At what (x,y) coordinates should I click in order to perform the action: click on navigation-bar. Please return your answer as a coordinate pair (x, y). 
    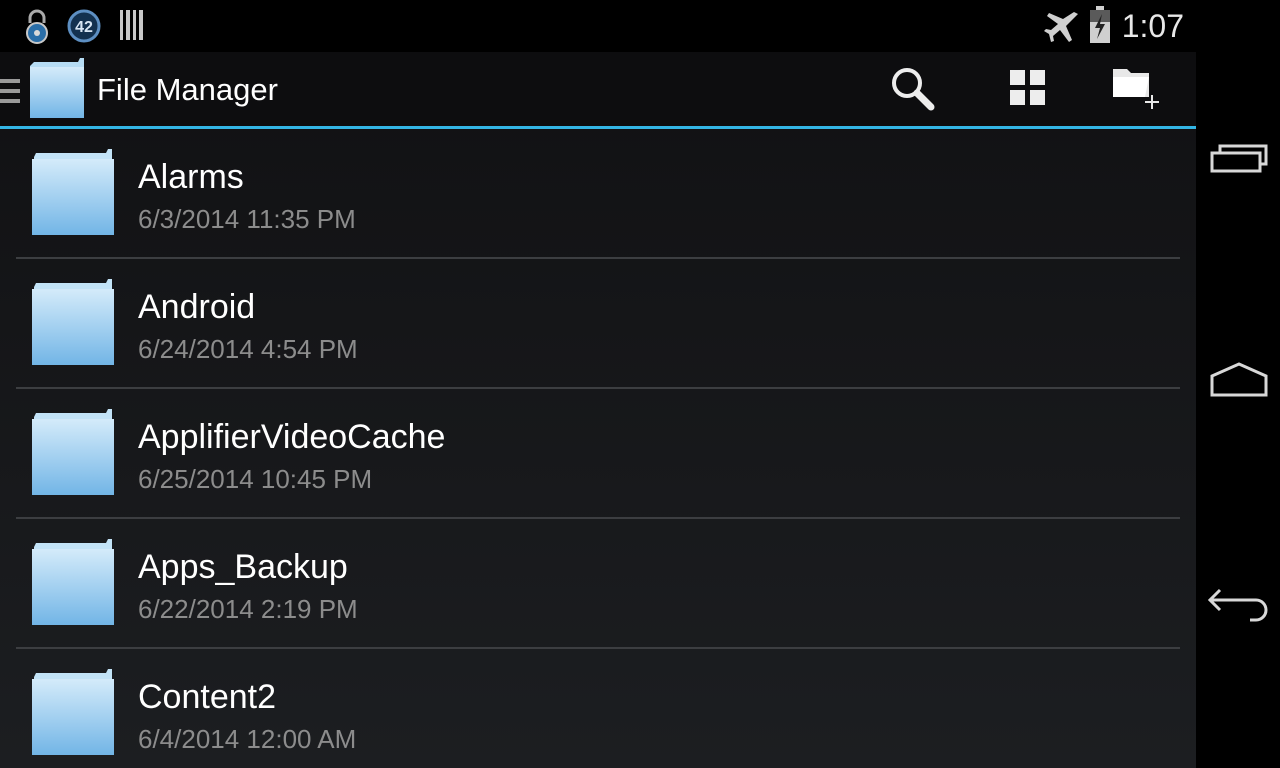
    Looking at the image, I should click on (1238, 384).